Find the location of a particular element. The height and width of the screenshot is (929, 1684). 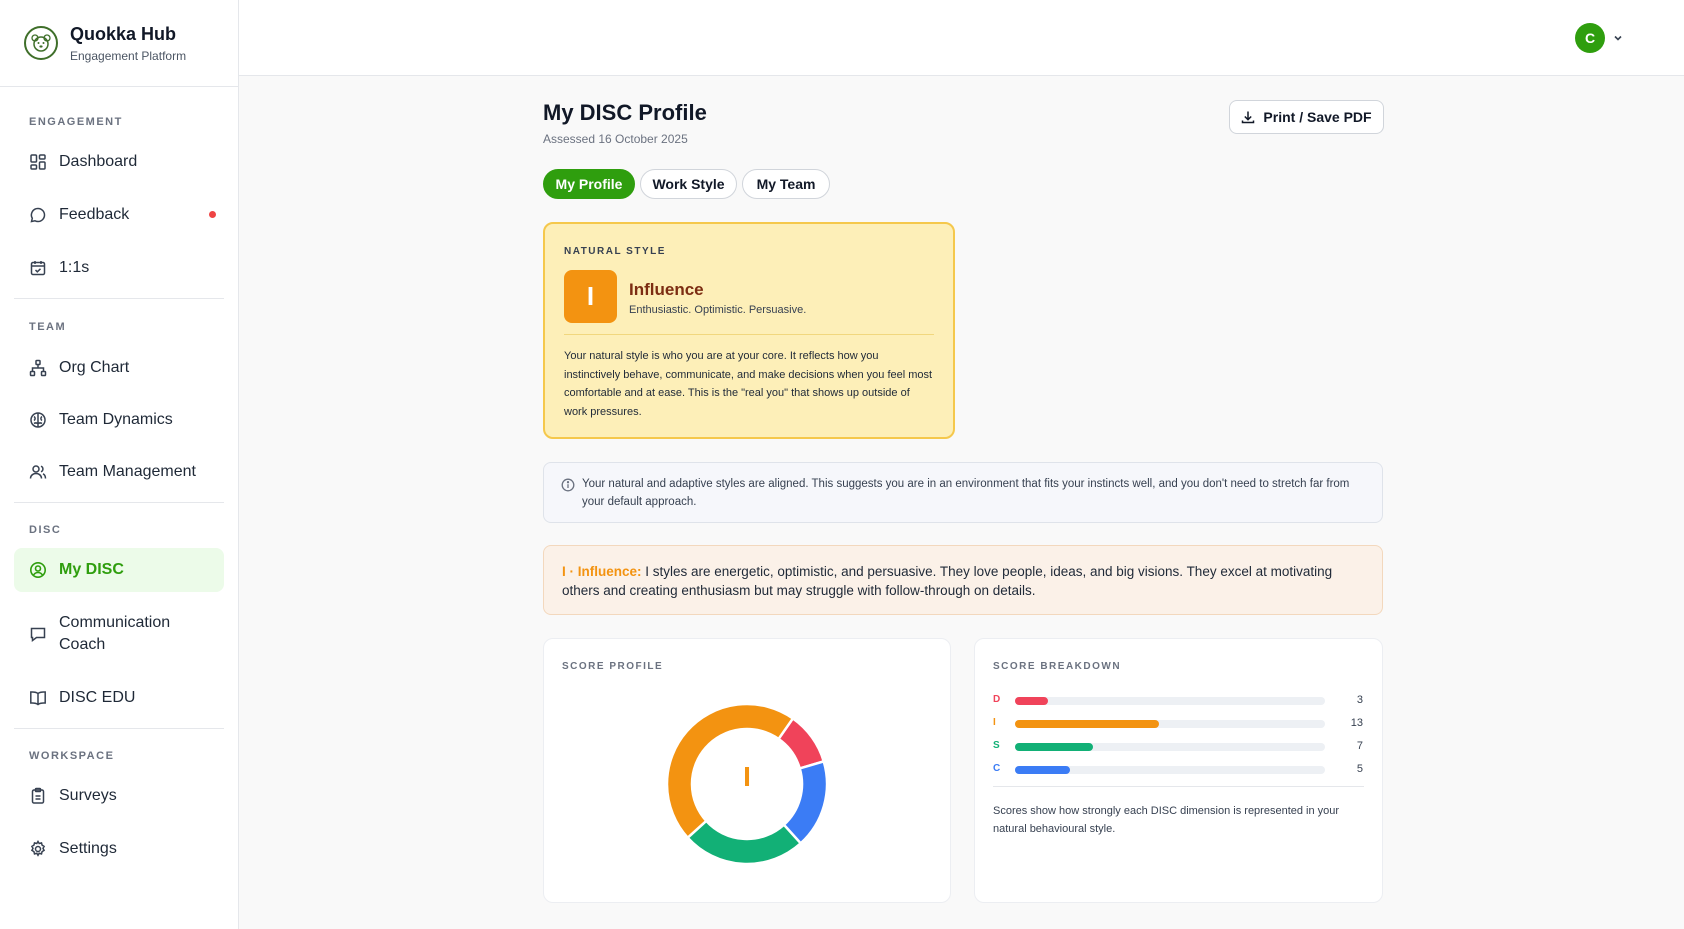

chat-bubble-icon is located at coordinates (38, 215).